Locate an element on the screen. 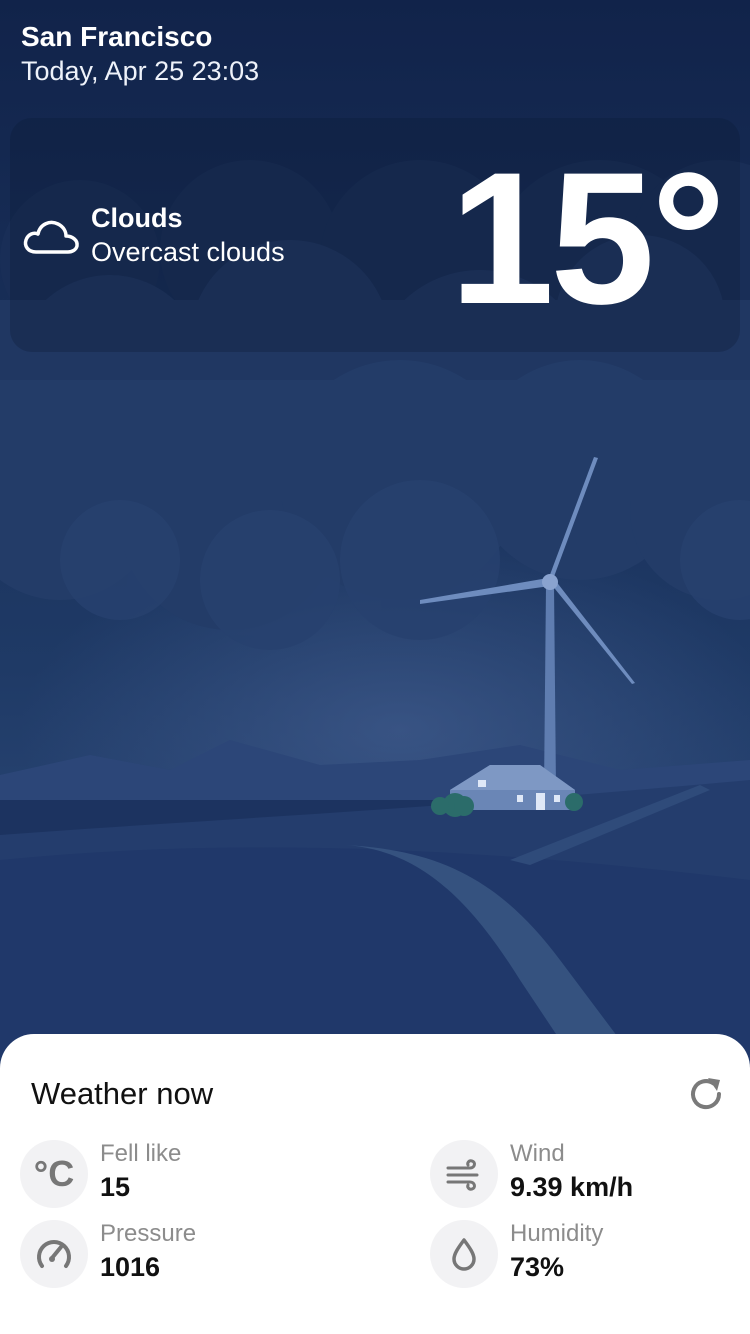 This screenshot has height=1334, width=750. gauge-icon is located at coordinates (54, 1254).